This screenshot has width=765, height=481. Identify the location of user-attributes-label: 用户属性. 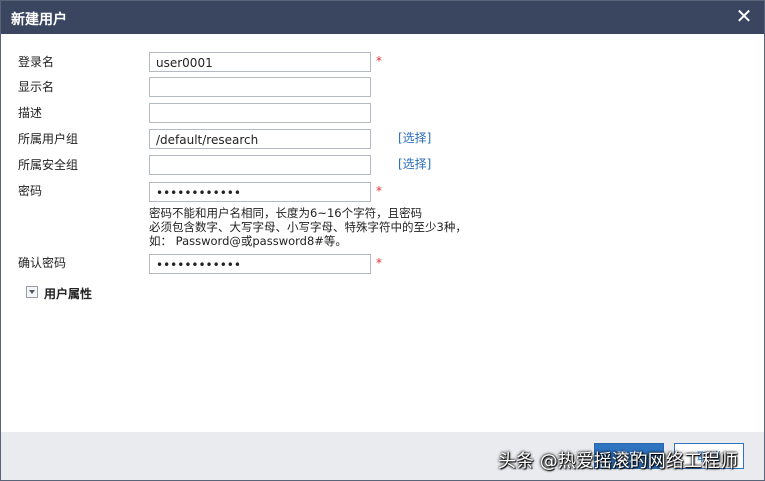
(68, 294).